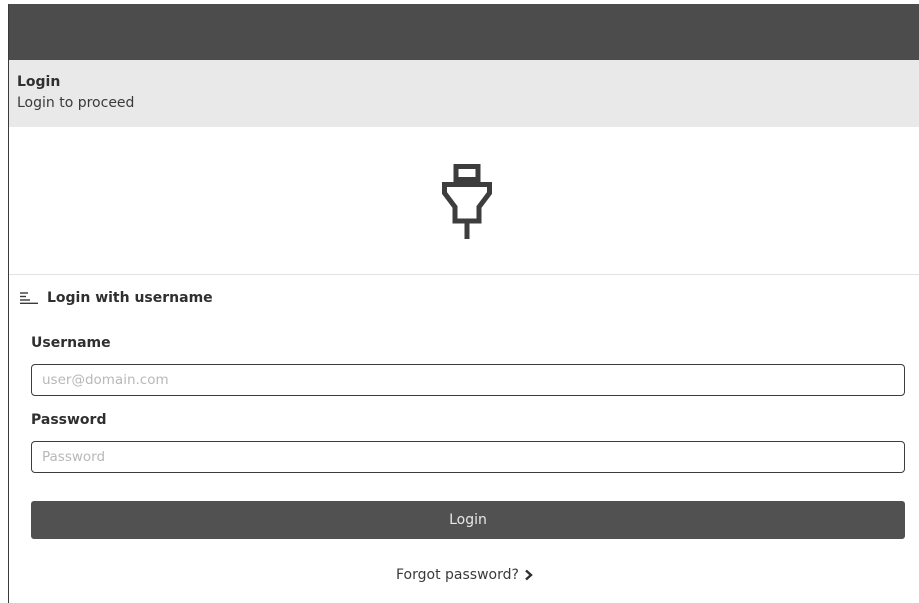  What do you see at coordinates (39, 82) in the screenshot?
I see `page-title: Login` at bounding box center [39, 82].